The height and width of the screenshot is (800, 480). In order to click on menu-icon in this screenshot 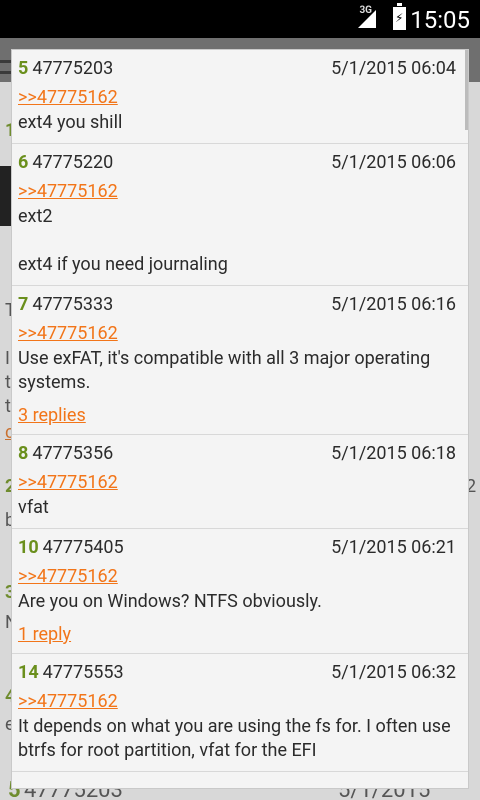, I will do `click(6, 67)`.